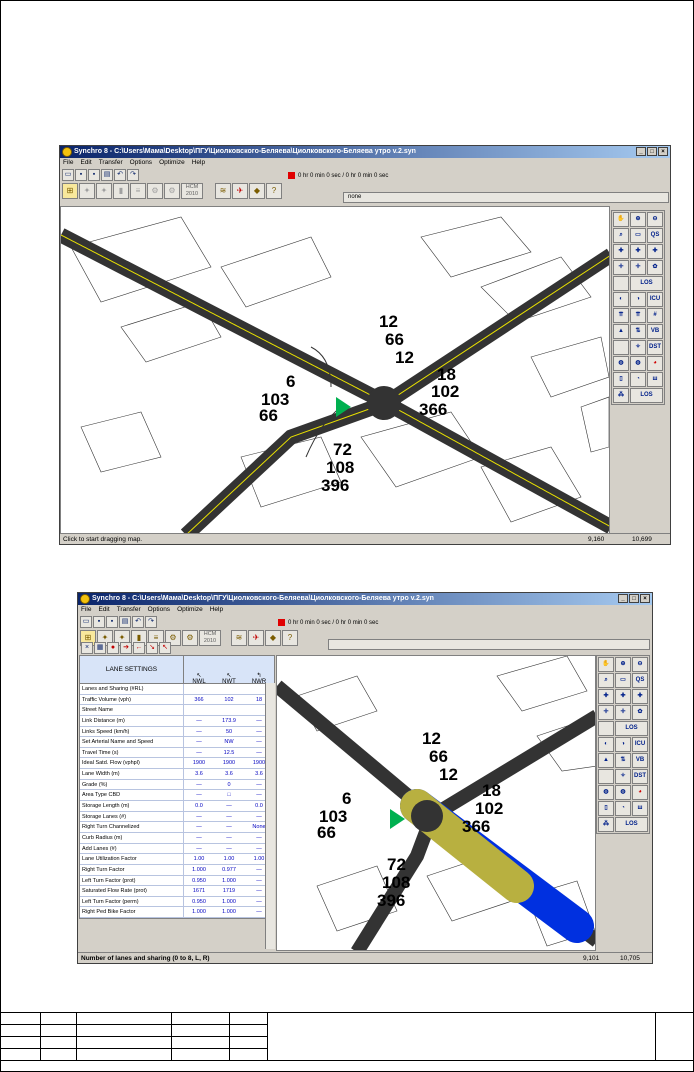  What do you see at coordinates (87, 648) in the screenshot?
I see `close-grid-icon: ×` at bounding box center [87, 648].